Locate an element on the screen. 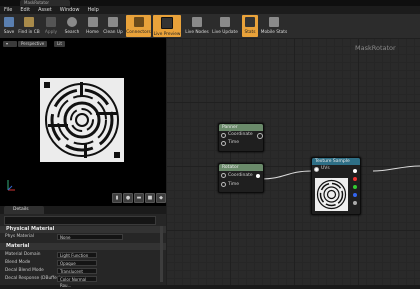  rotator-node: Rotator Coordinate Time is located at coordinates (241, 178).